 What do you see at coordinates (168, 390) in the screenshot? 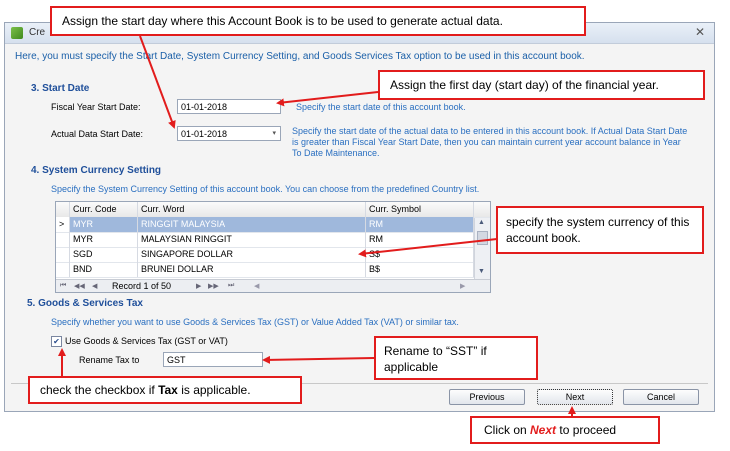
I see `callout-checkbox-bold: Tax` at bounding box center [168, 390].